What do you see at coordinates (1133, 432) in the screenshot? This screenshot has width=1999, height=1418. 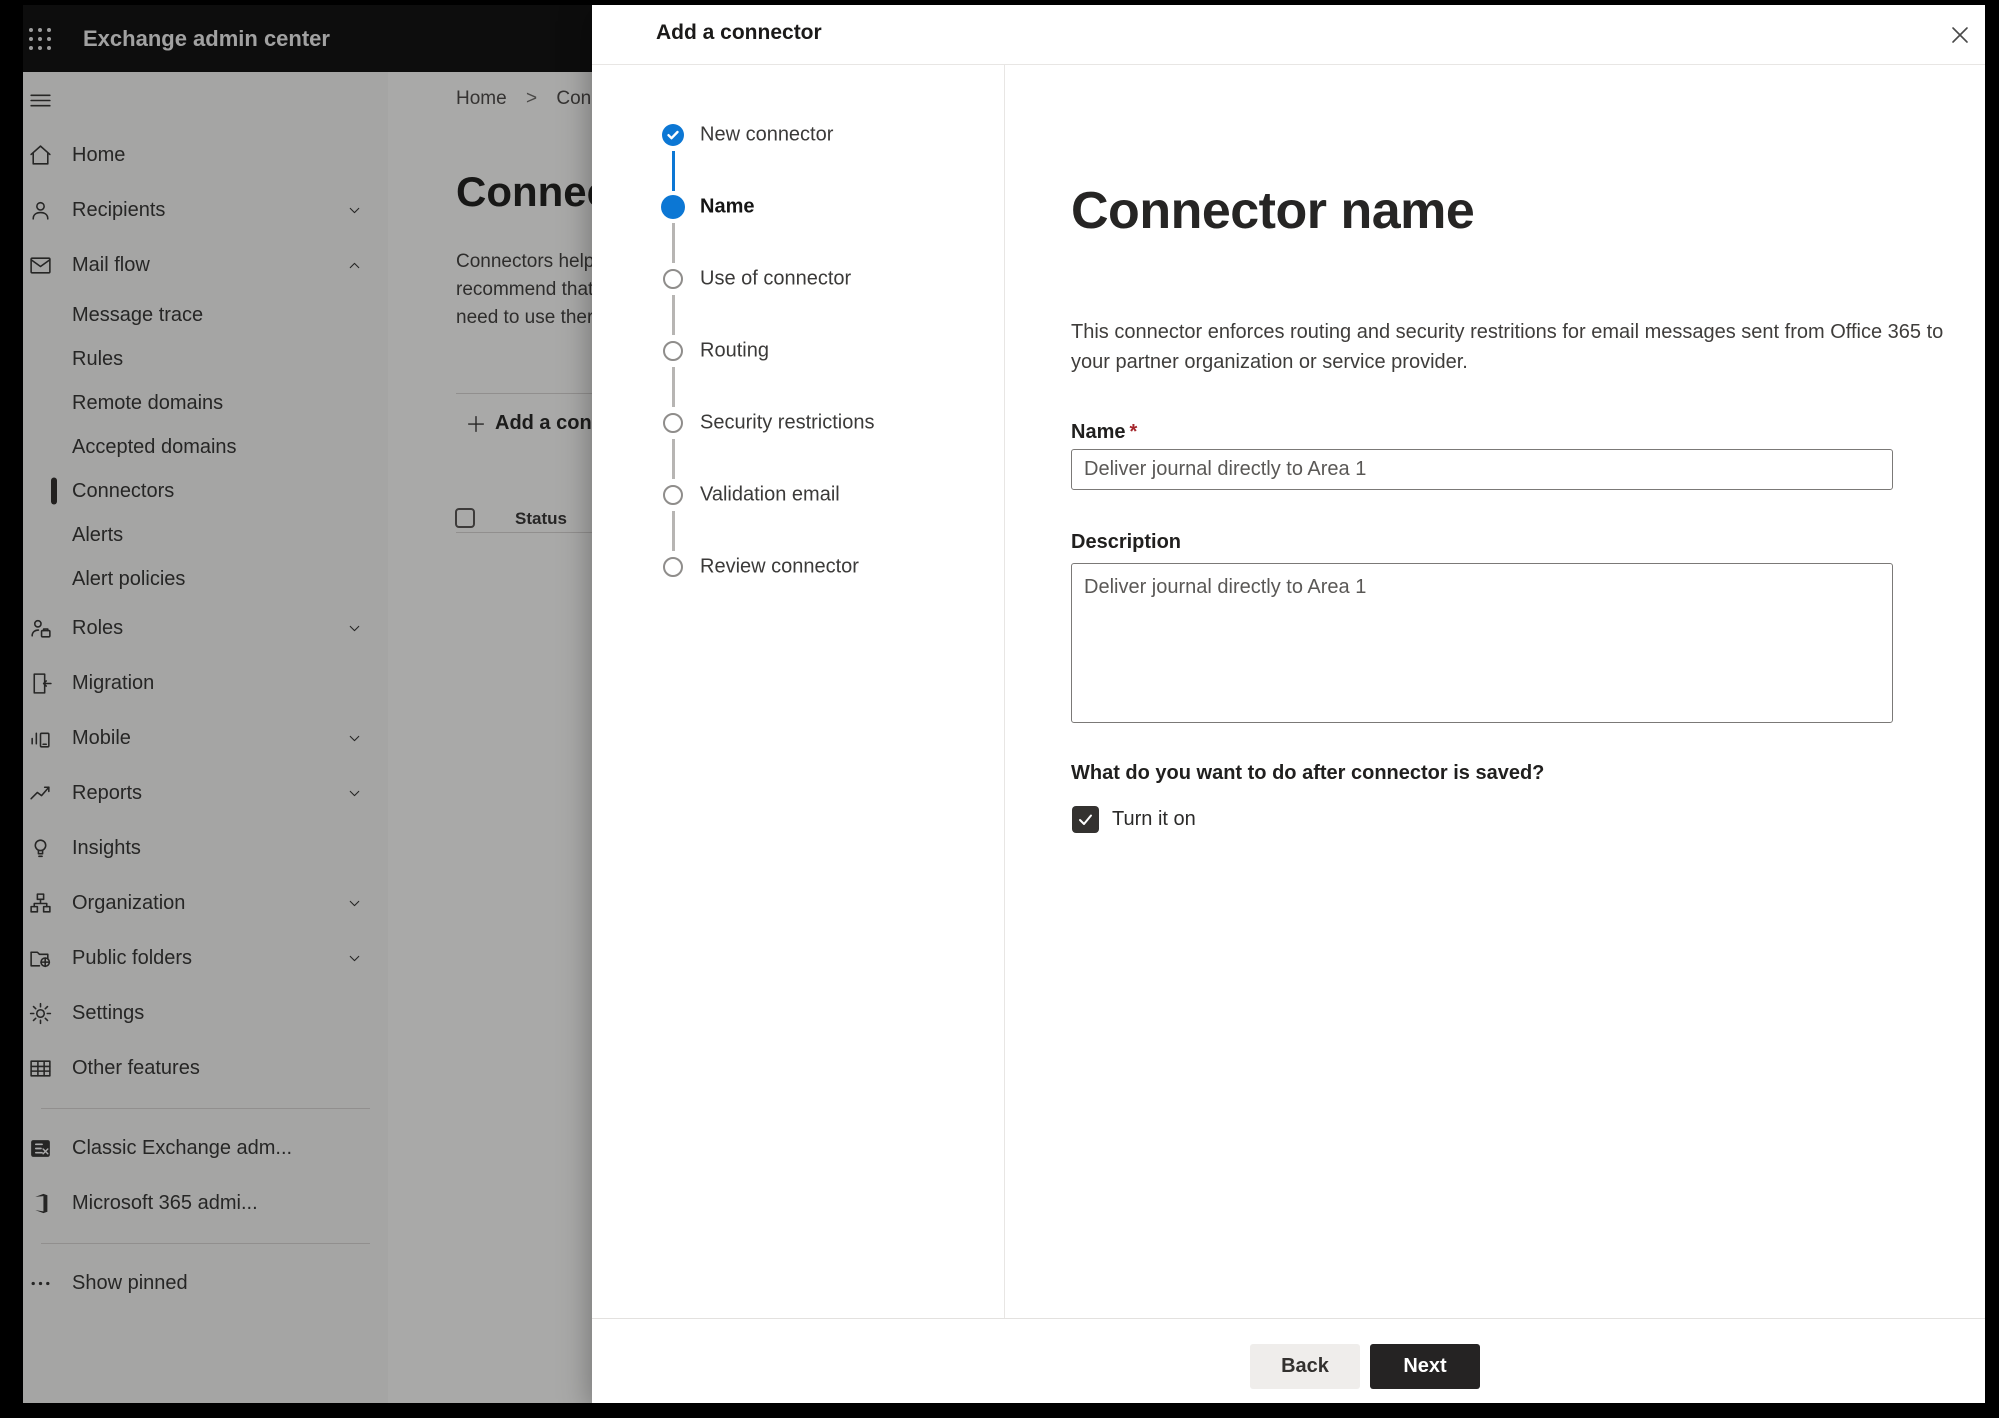 I see `required-asterisk: *` at bounding box center [1133, 432].